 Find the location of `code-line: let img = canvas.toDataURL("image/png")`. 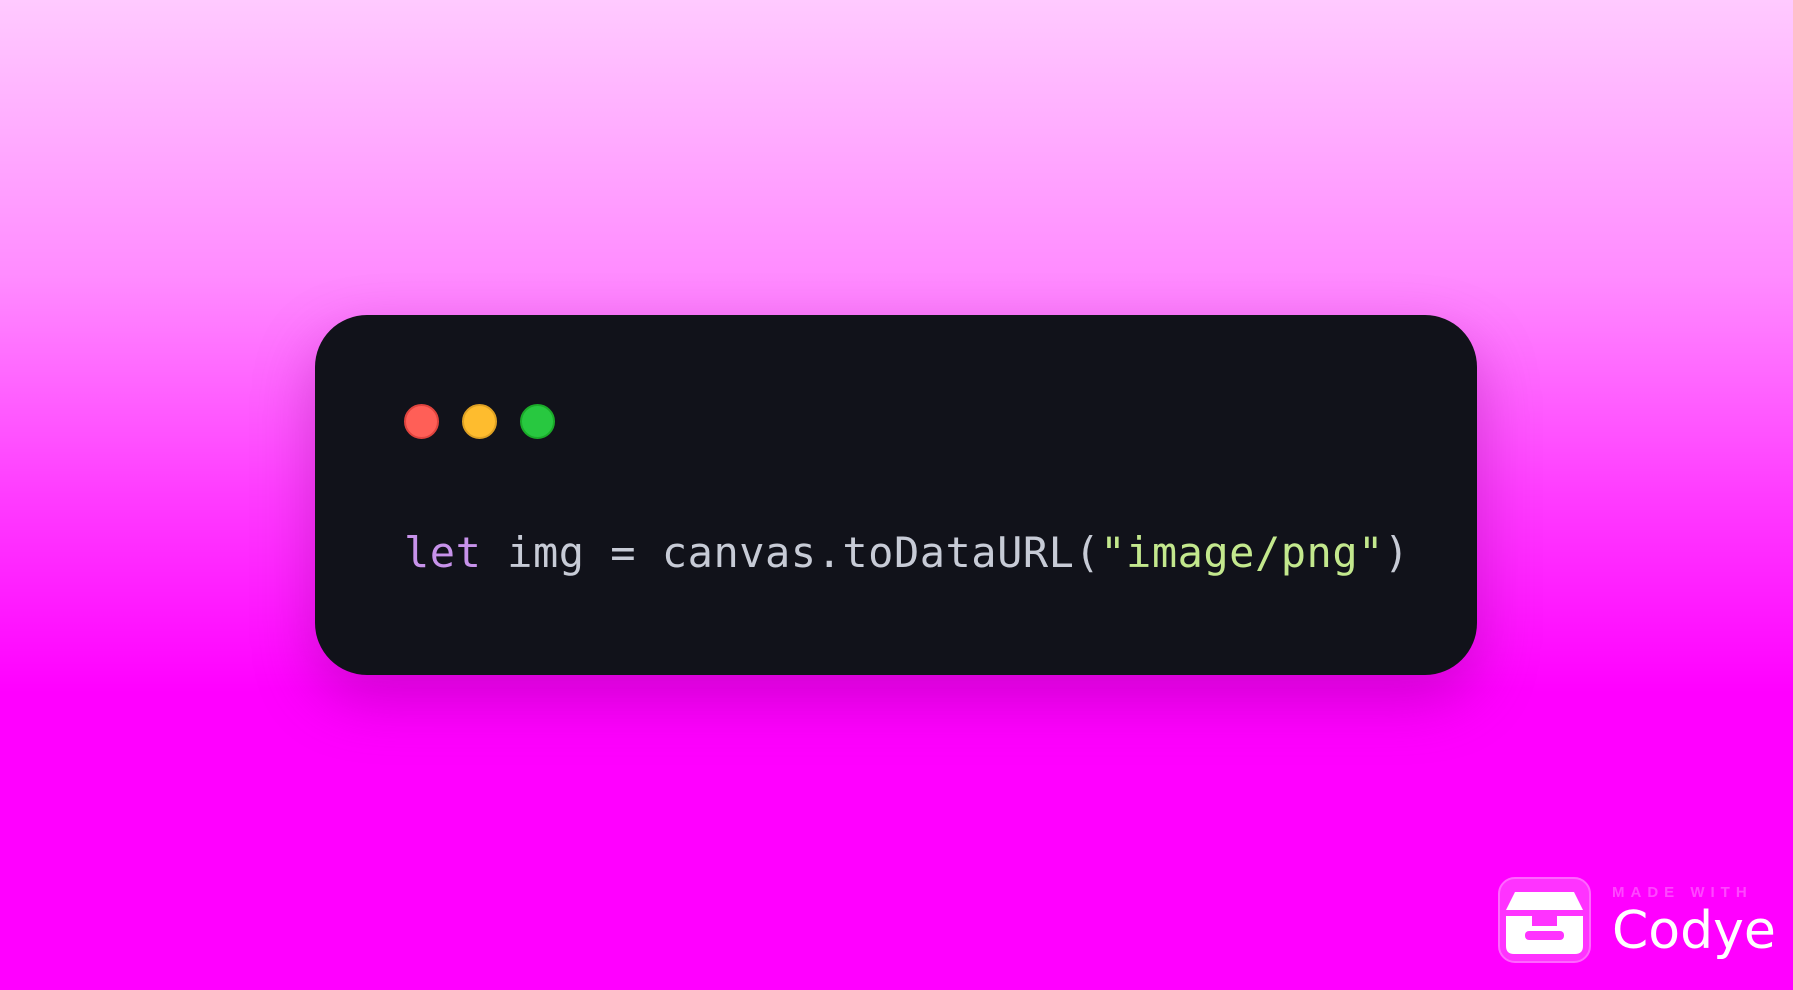

code-line: let img = canvas.toDataURL("image/png") is located at coordinates (907, 553).